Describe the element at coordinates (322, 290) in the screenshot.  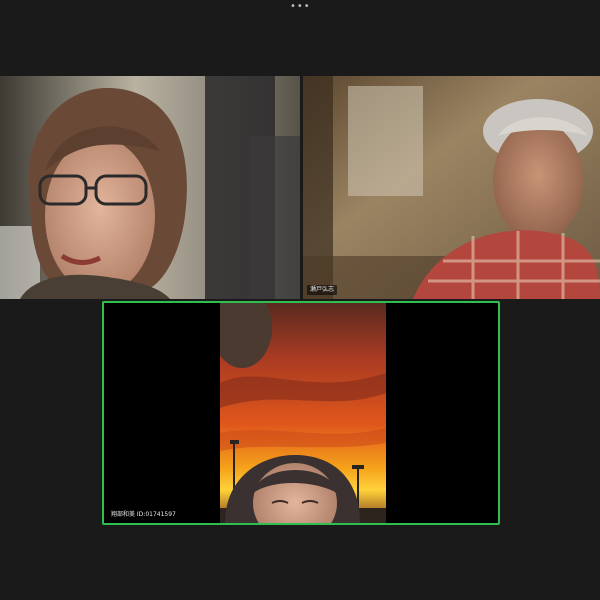
I see `participant-name-label: 瀬戸弘志` at that location.